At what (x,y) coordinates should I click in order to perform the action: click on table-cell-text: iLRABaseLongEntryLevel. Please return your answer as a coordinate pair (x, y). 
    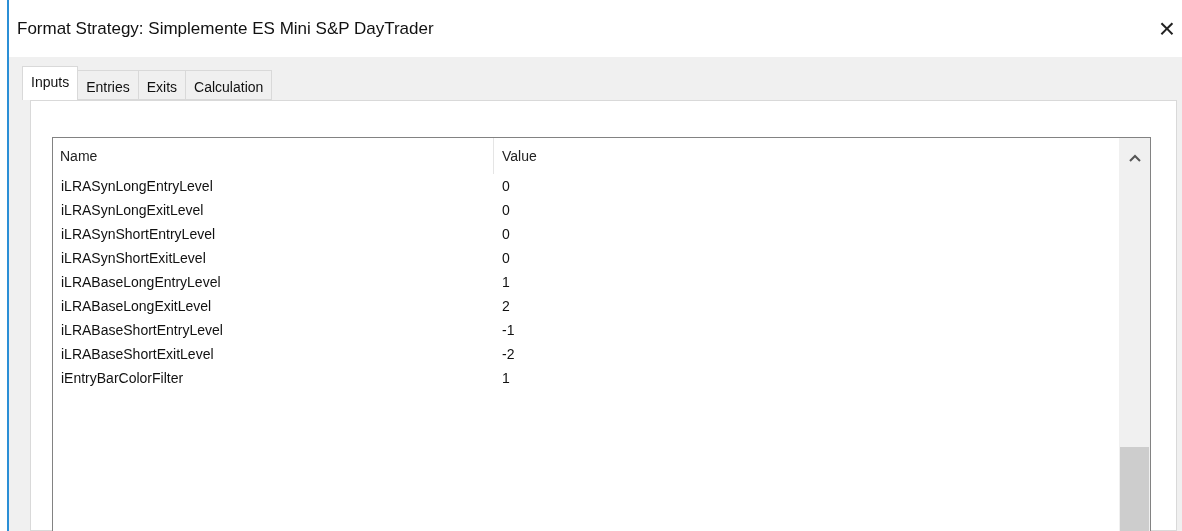
    Looking at the image, I should click on (141, 282).